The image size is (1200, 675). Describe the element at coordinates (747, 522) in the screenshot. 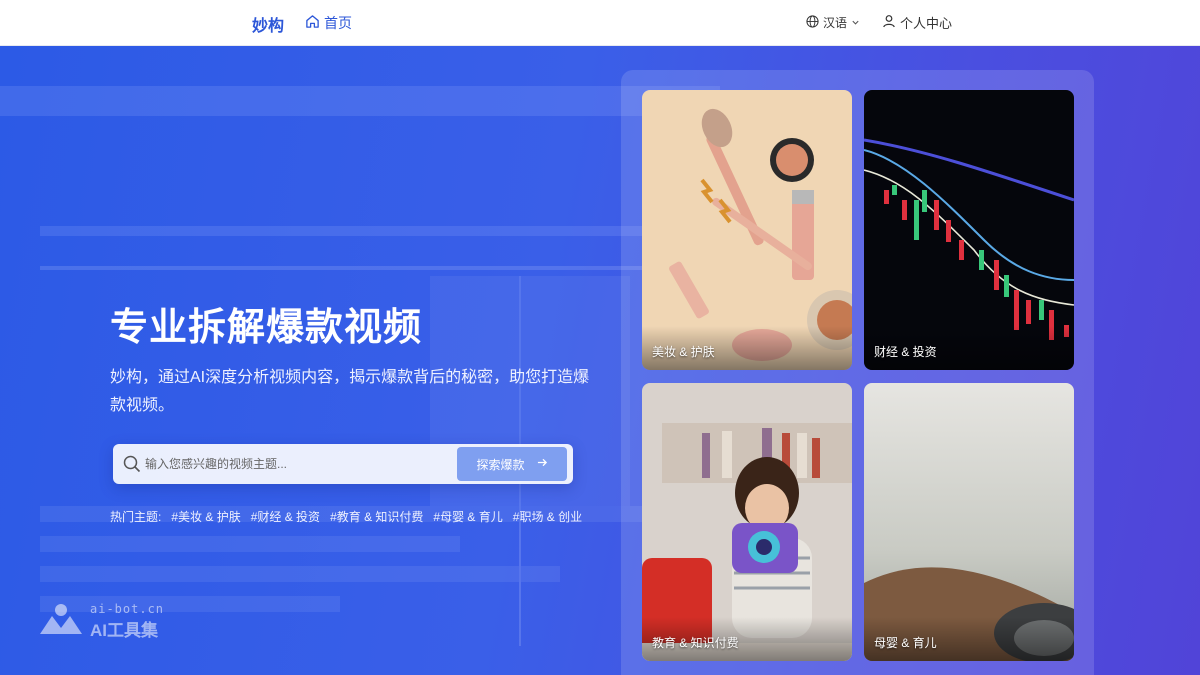

I see `category-card-education: 教育 & 知识付费` at that location.